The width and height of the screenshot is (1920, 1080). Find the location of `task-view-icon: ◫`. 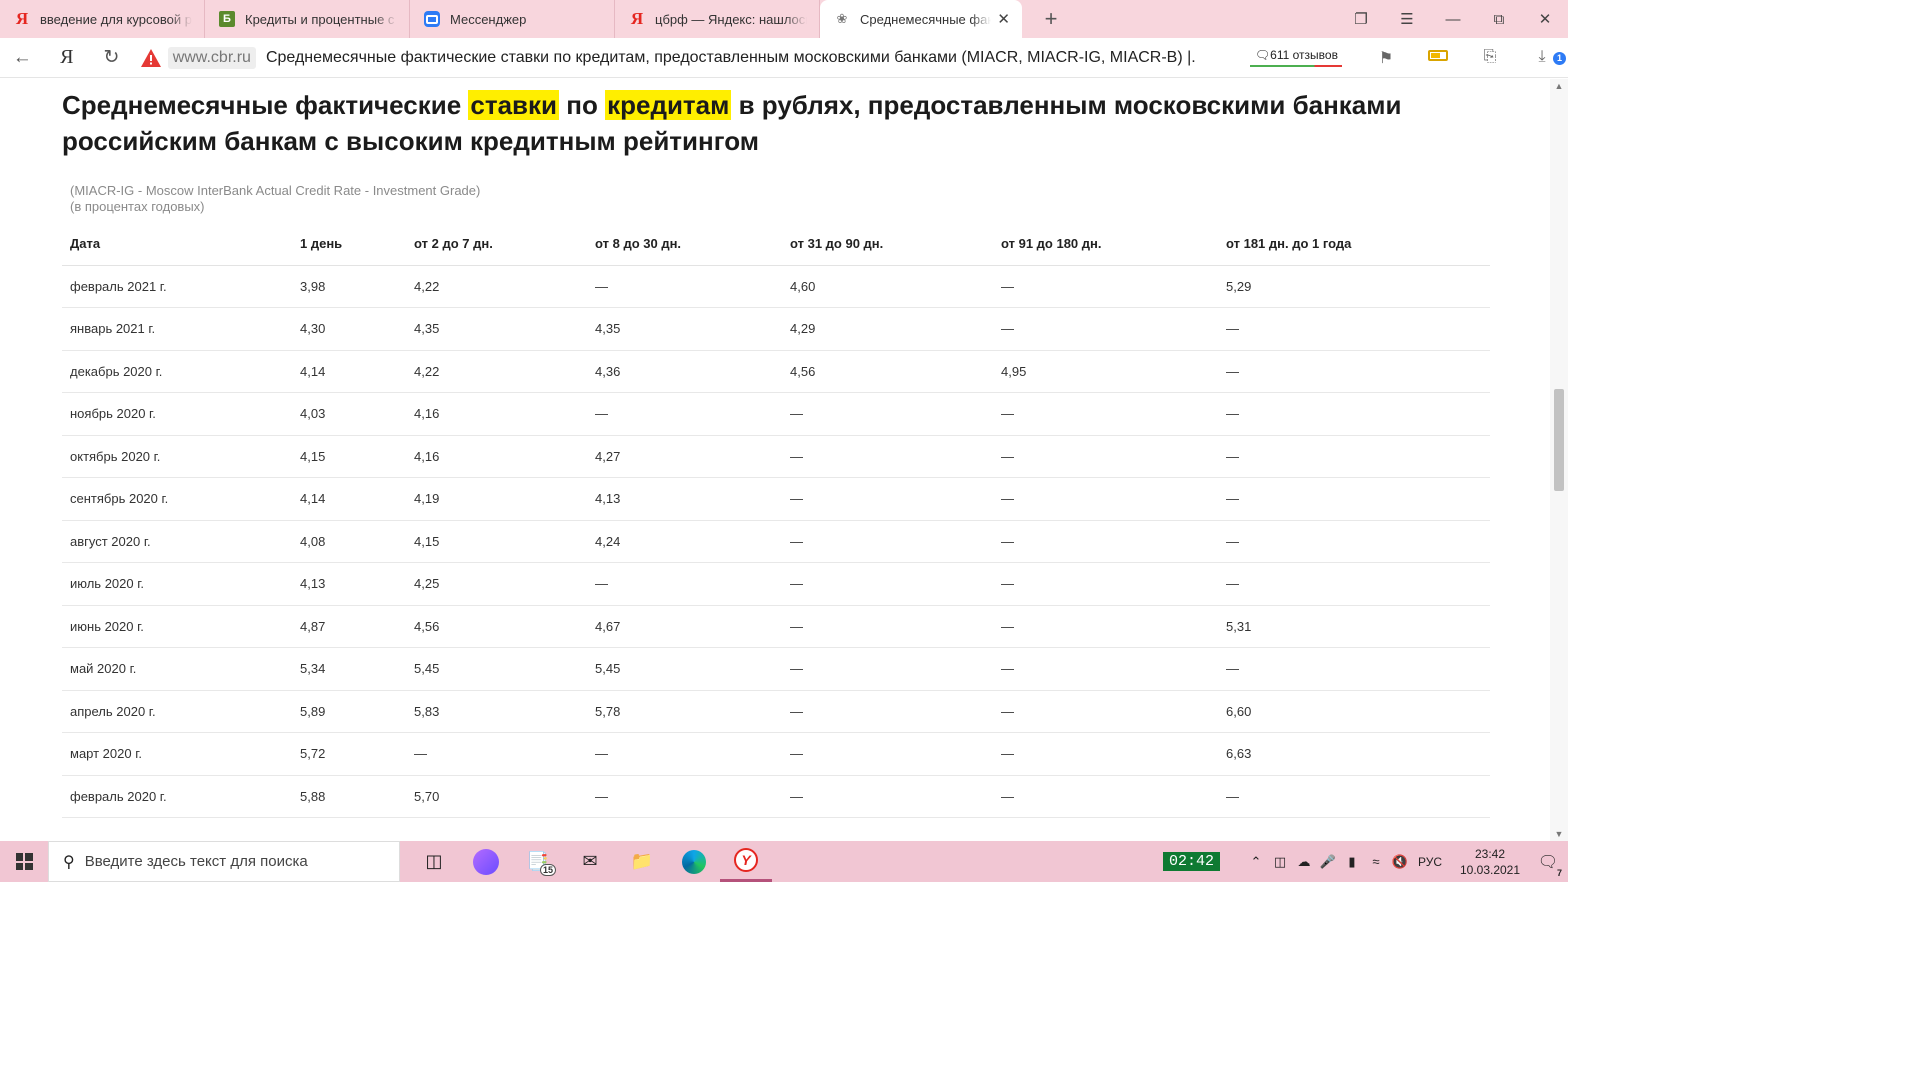

task-view-icon: ◫ is located at coordinates (434, 861).